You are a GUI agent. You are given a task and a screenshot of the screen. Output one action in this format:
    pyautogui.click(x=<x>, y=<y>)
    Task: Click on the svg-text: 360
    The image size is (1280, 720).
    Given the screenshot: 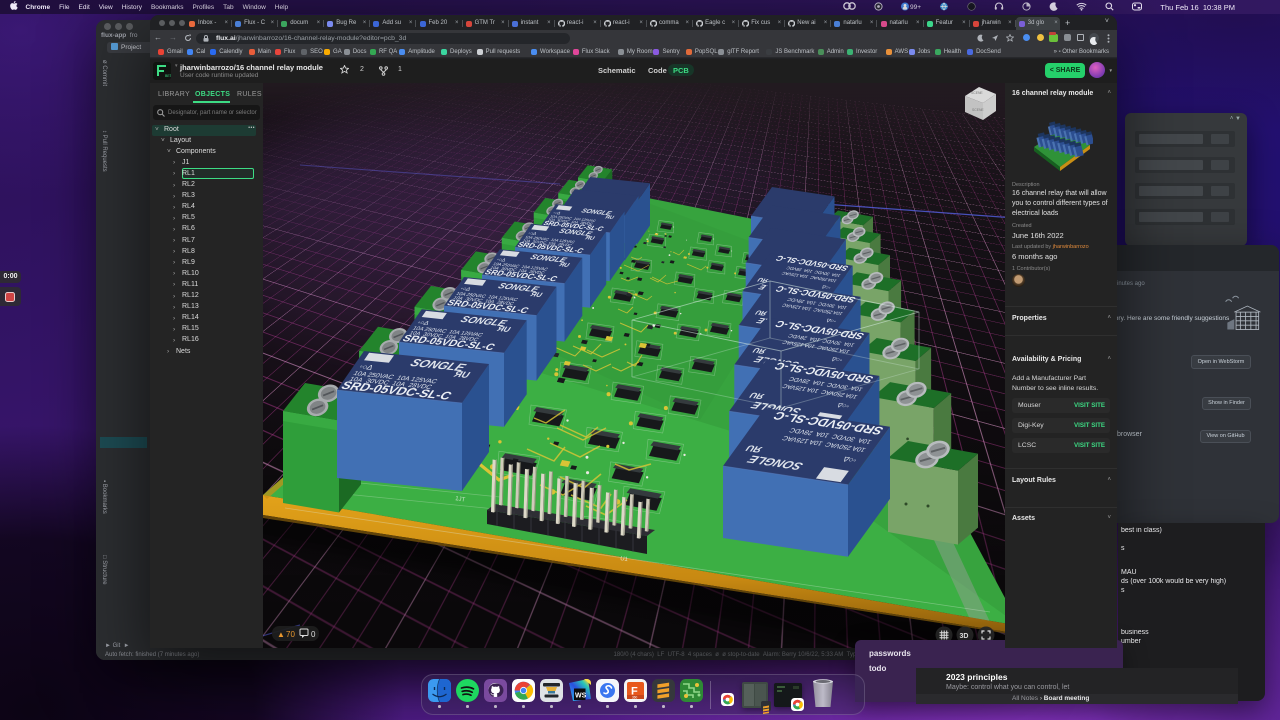 What is the action you would take?
    pyautogui.click(x=635, y=697)
    